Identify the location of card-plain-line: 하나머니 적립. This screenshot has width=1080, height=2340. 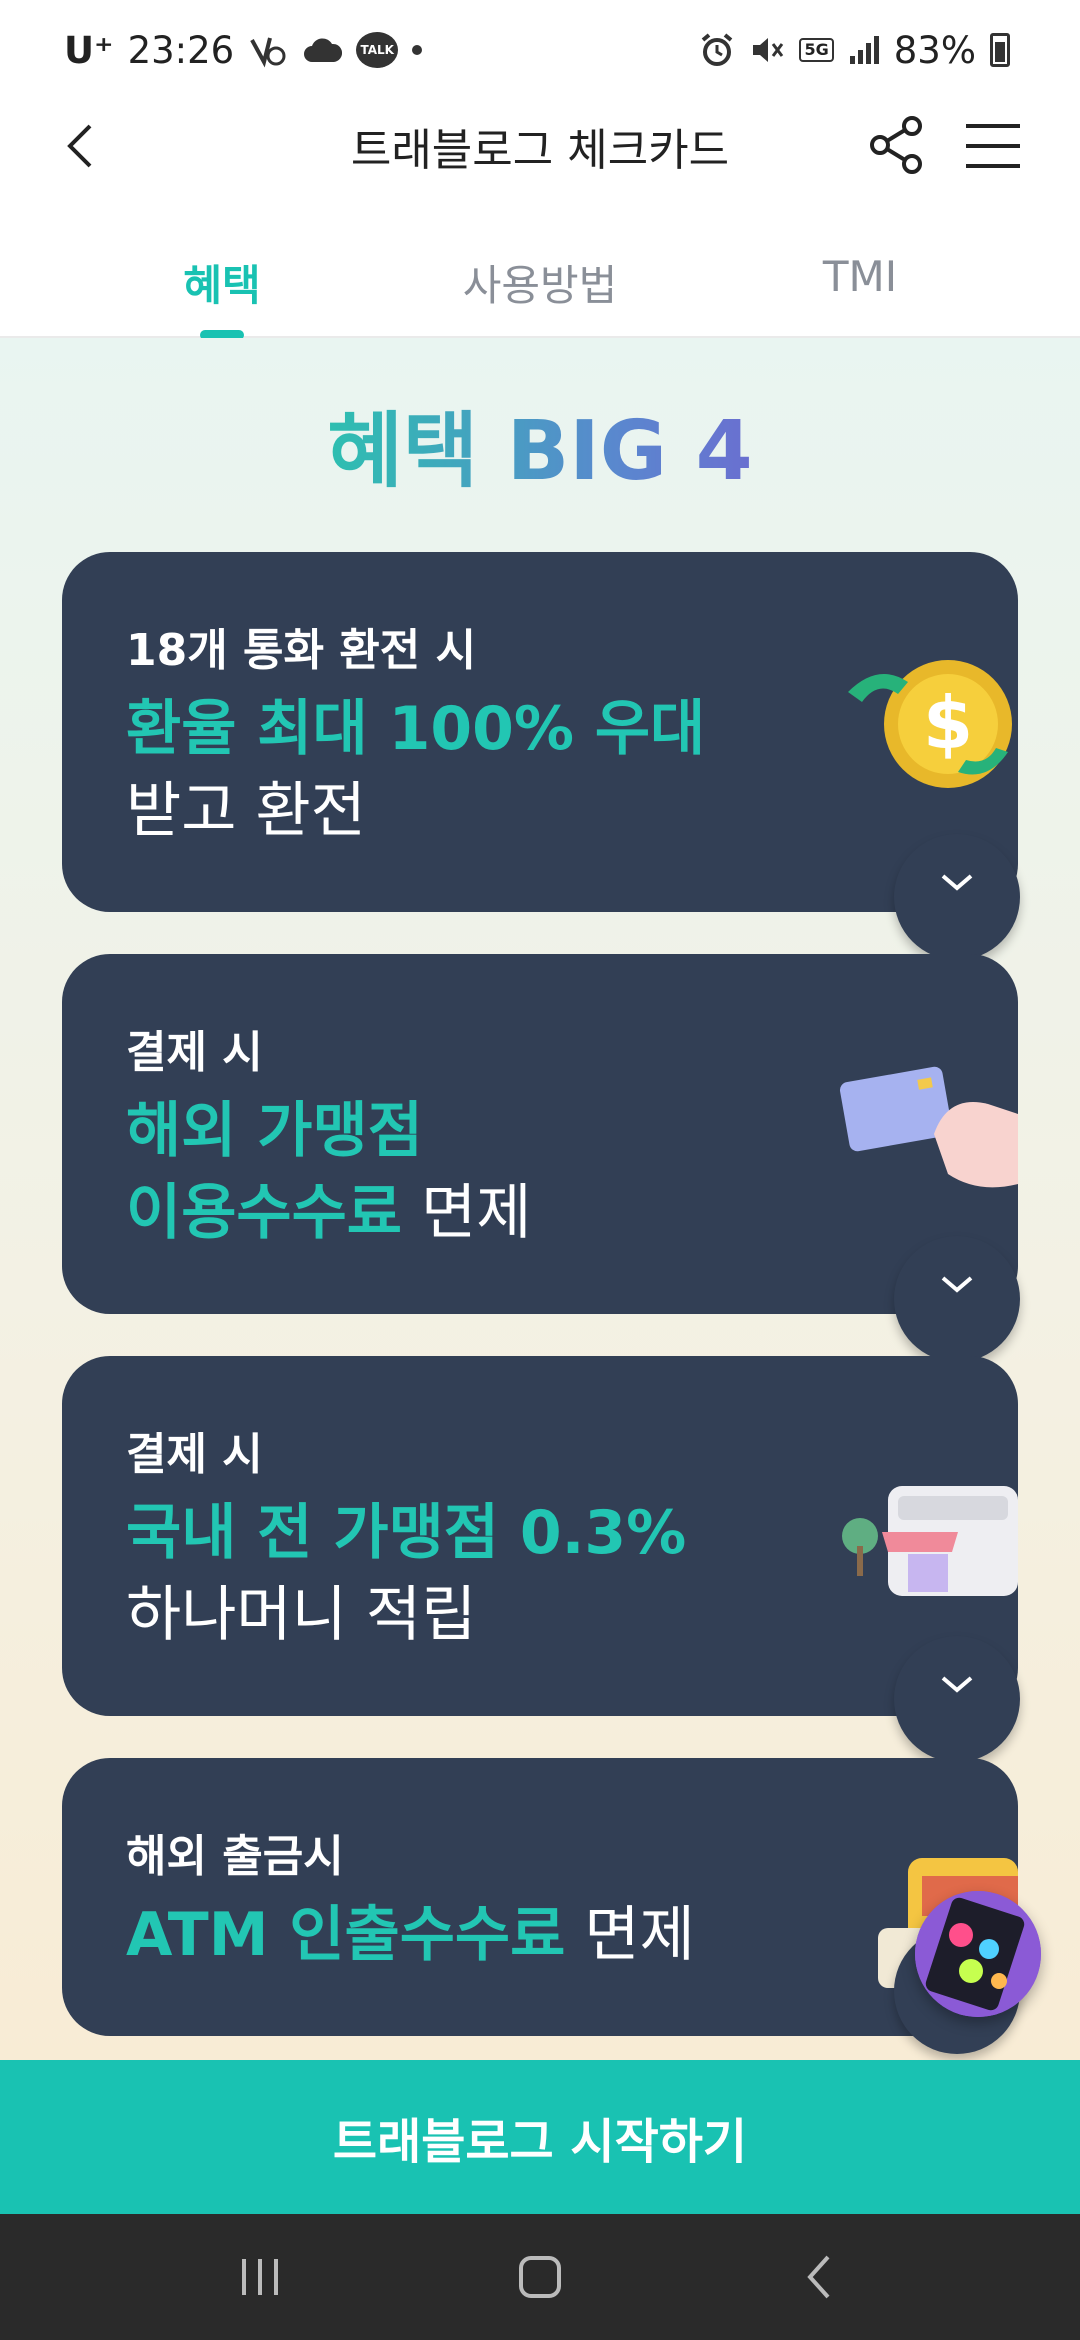
(301, 1609).